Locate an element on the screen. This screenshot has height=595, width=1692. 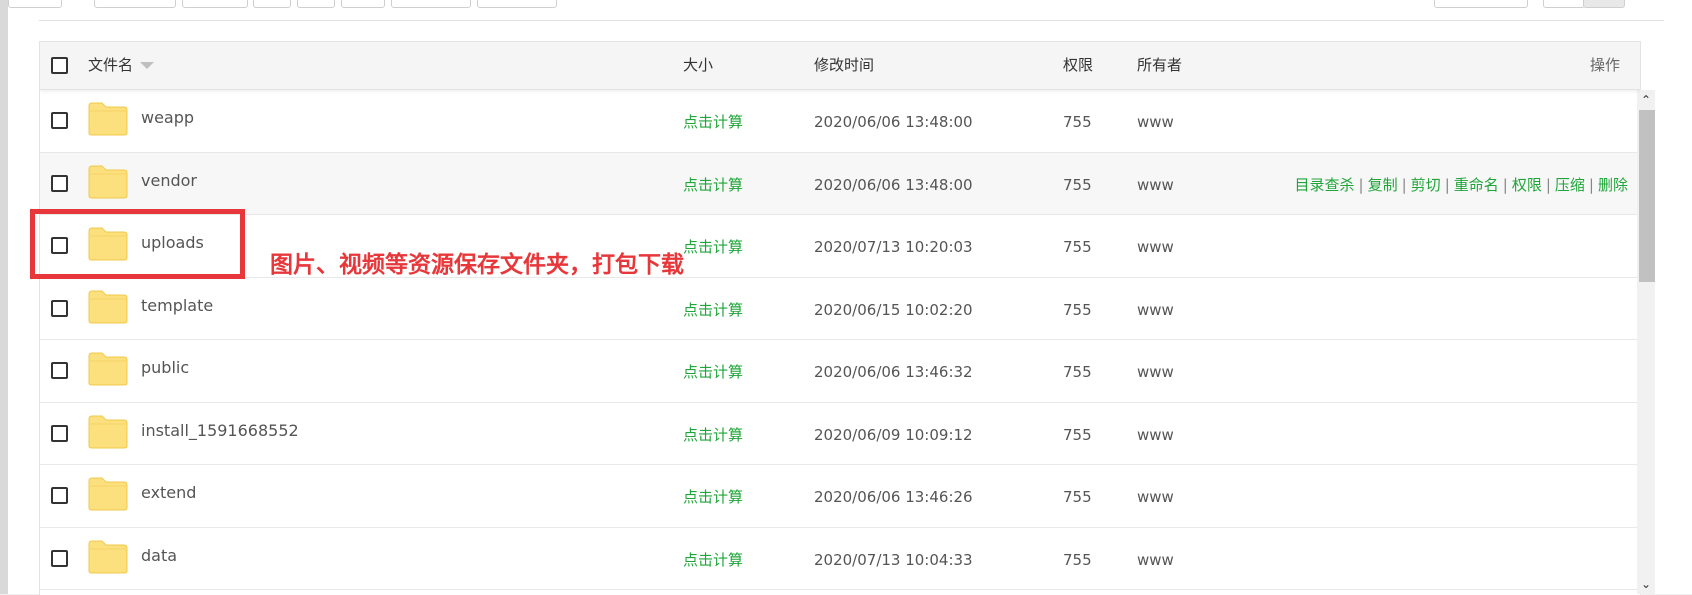
toolbar-divider is located at coordinates (851, 20).